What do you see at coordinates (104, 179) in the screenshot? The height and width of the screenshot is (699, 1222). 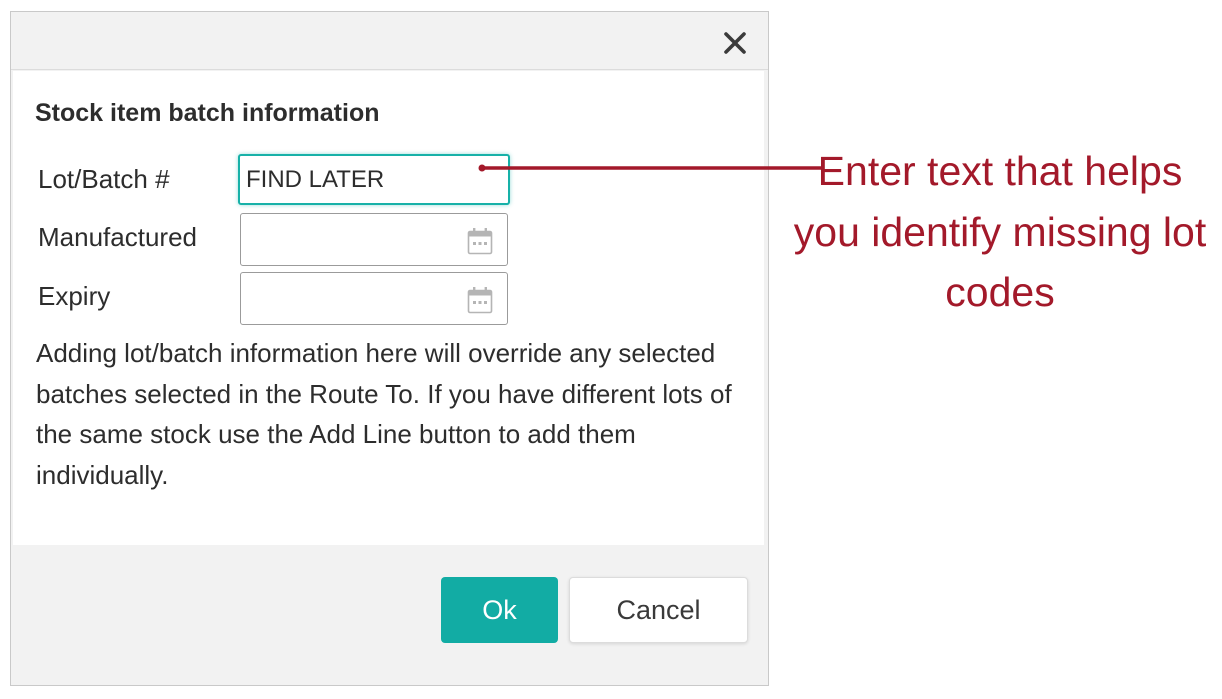 I see `lot-batch-label: Lot/Batch #` at bounding box center [104, 179].